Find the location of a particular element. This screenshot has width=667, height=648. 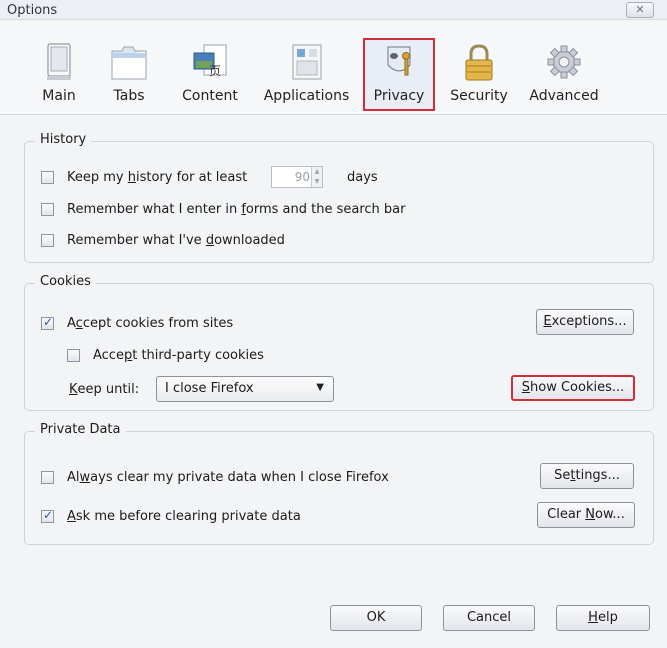

tab-privacy-label: Privacy is located at coordinates (399, 96).